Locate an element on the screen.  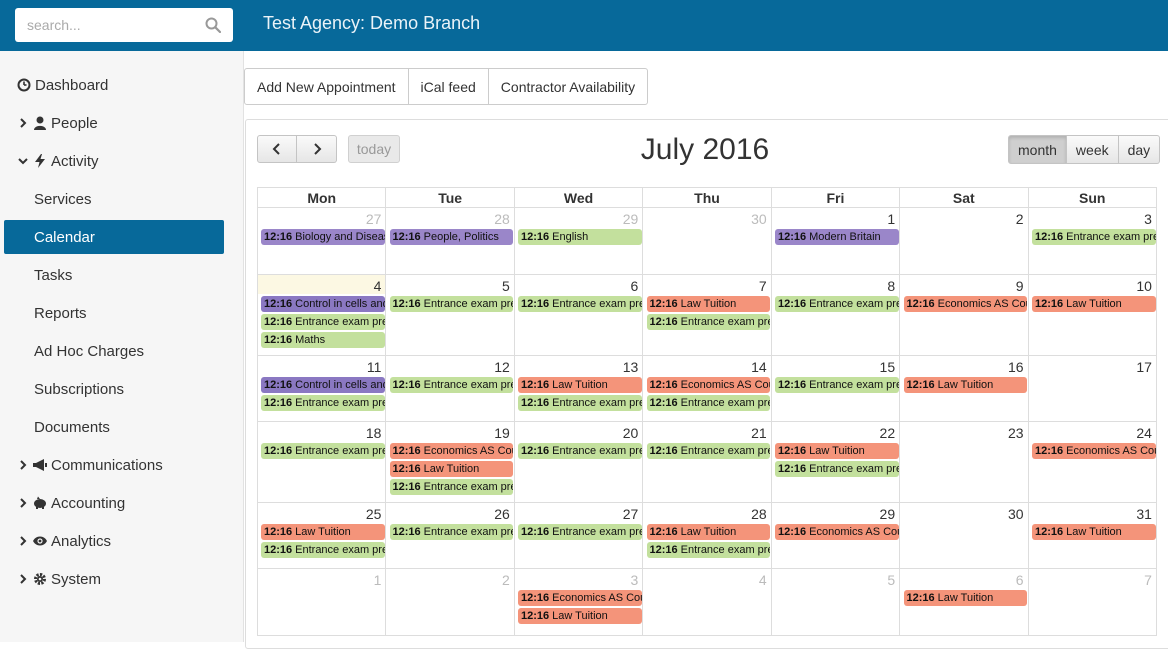
sidebar-item-accounting: Accounting is located at coordinates (114, 503).